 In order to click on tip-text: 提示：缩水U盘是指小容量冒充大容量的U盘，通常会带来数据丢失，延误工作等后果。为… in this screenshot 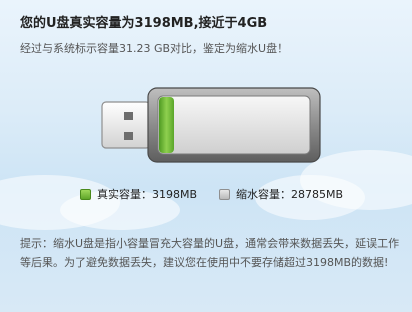, I will do `click(210, 253)`.